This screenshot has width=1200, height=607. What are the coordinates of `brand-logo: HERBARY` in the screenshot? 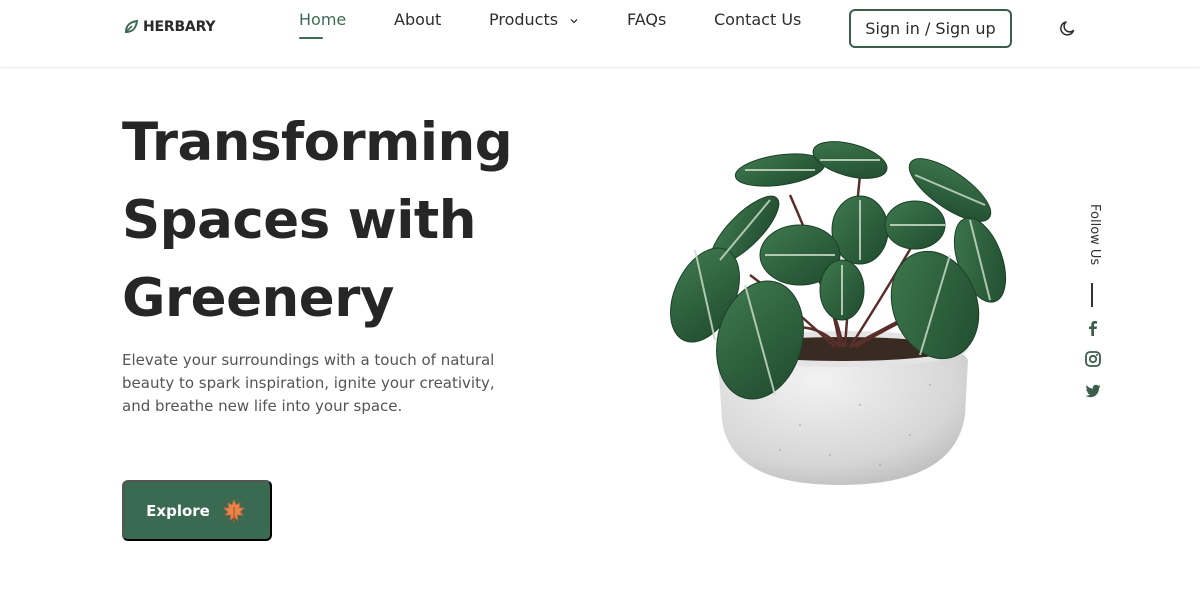 It's located at (169, 27).